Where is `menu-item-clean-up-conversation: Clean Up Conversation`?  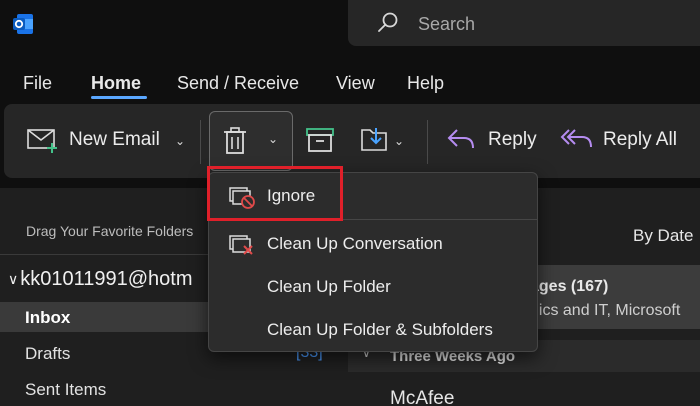 menu-item-clean-up-conversation: Clean Up Conversation is located at coordinates (373, 244).